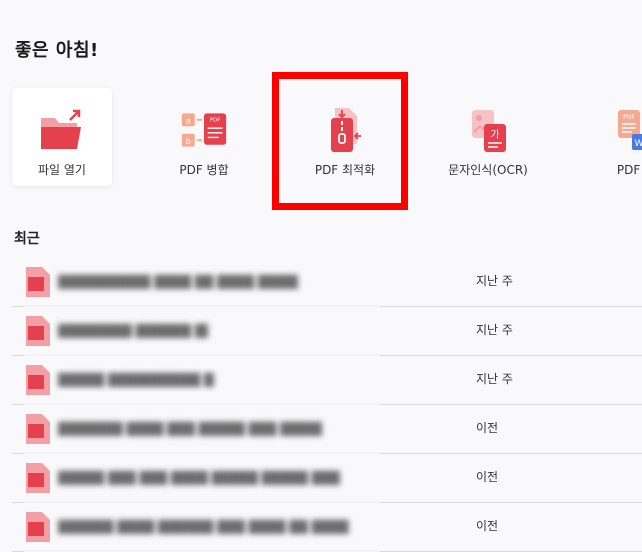 The width and height of the screenshot is (642, 552). Describe the element at coordinates (136, 380) in the screenshot. I see `file-name: █████ ██████████ ████` at that location.